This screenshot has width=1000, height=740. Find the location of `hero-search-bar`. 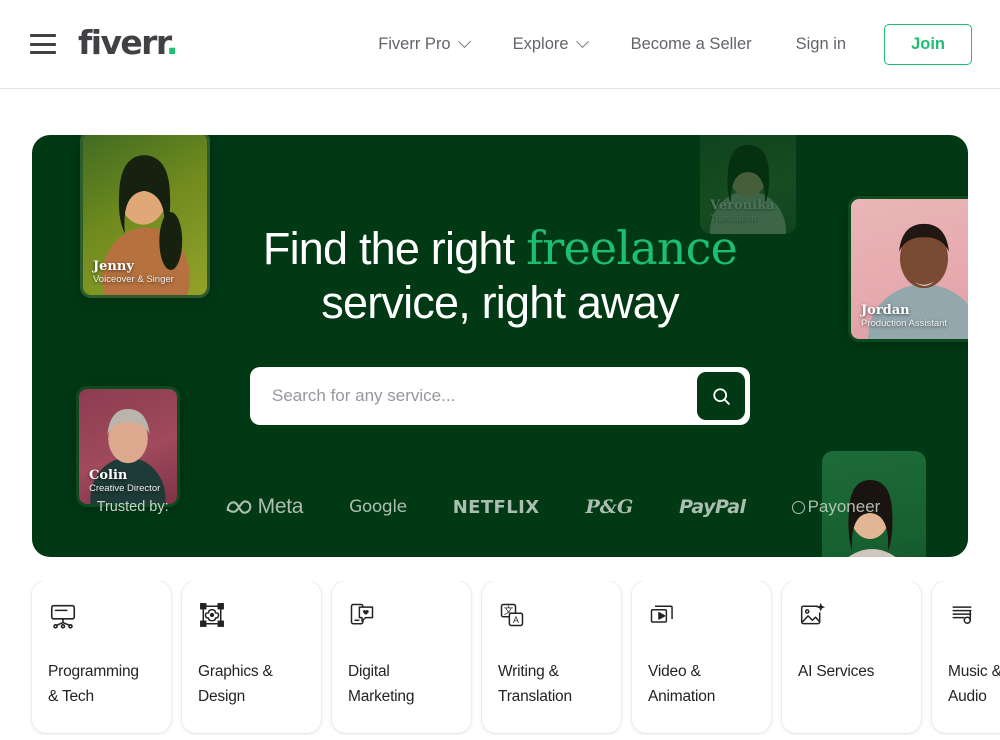

hero-search-bar is located at coordinates (500, 396).